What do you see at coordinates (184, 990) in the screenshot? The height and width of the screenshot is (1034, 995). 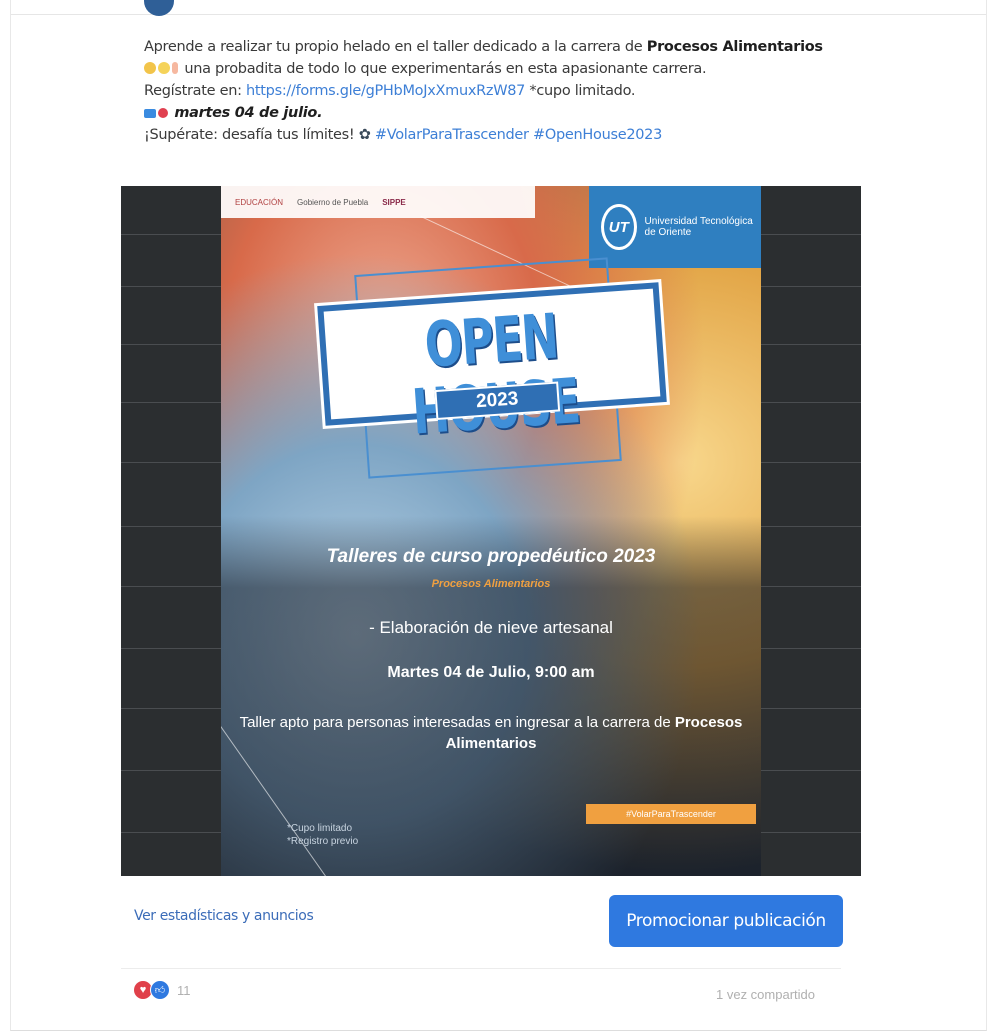 I see `reaction-count: 11` at bounding box center [184, 990].